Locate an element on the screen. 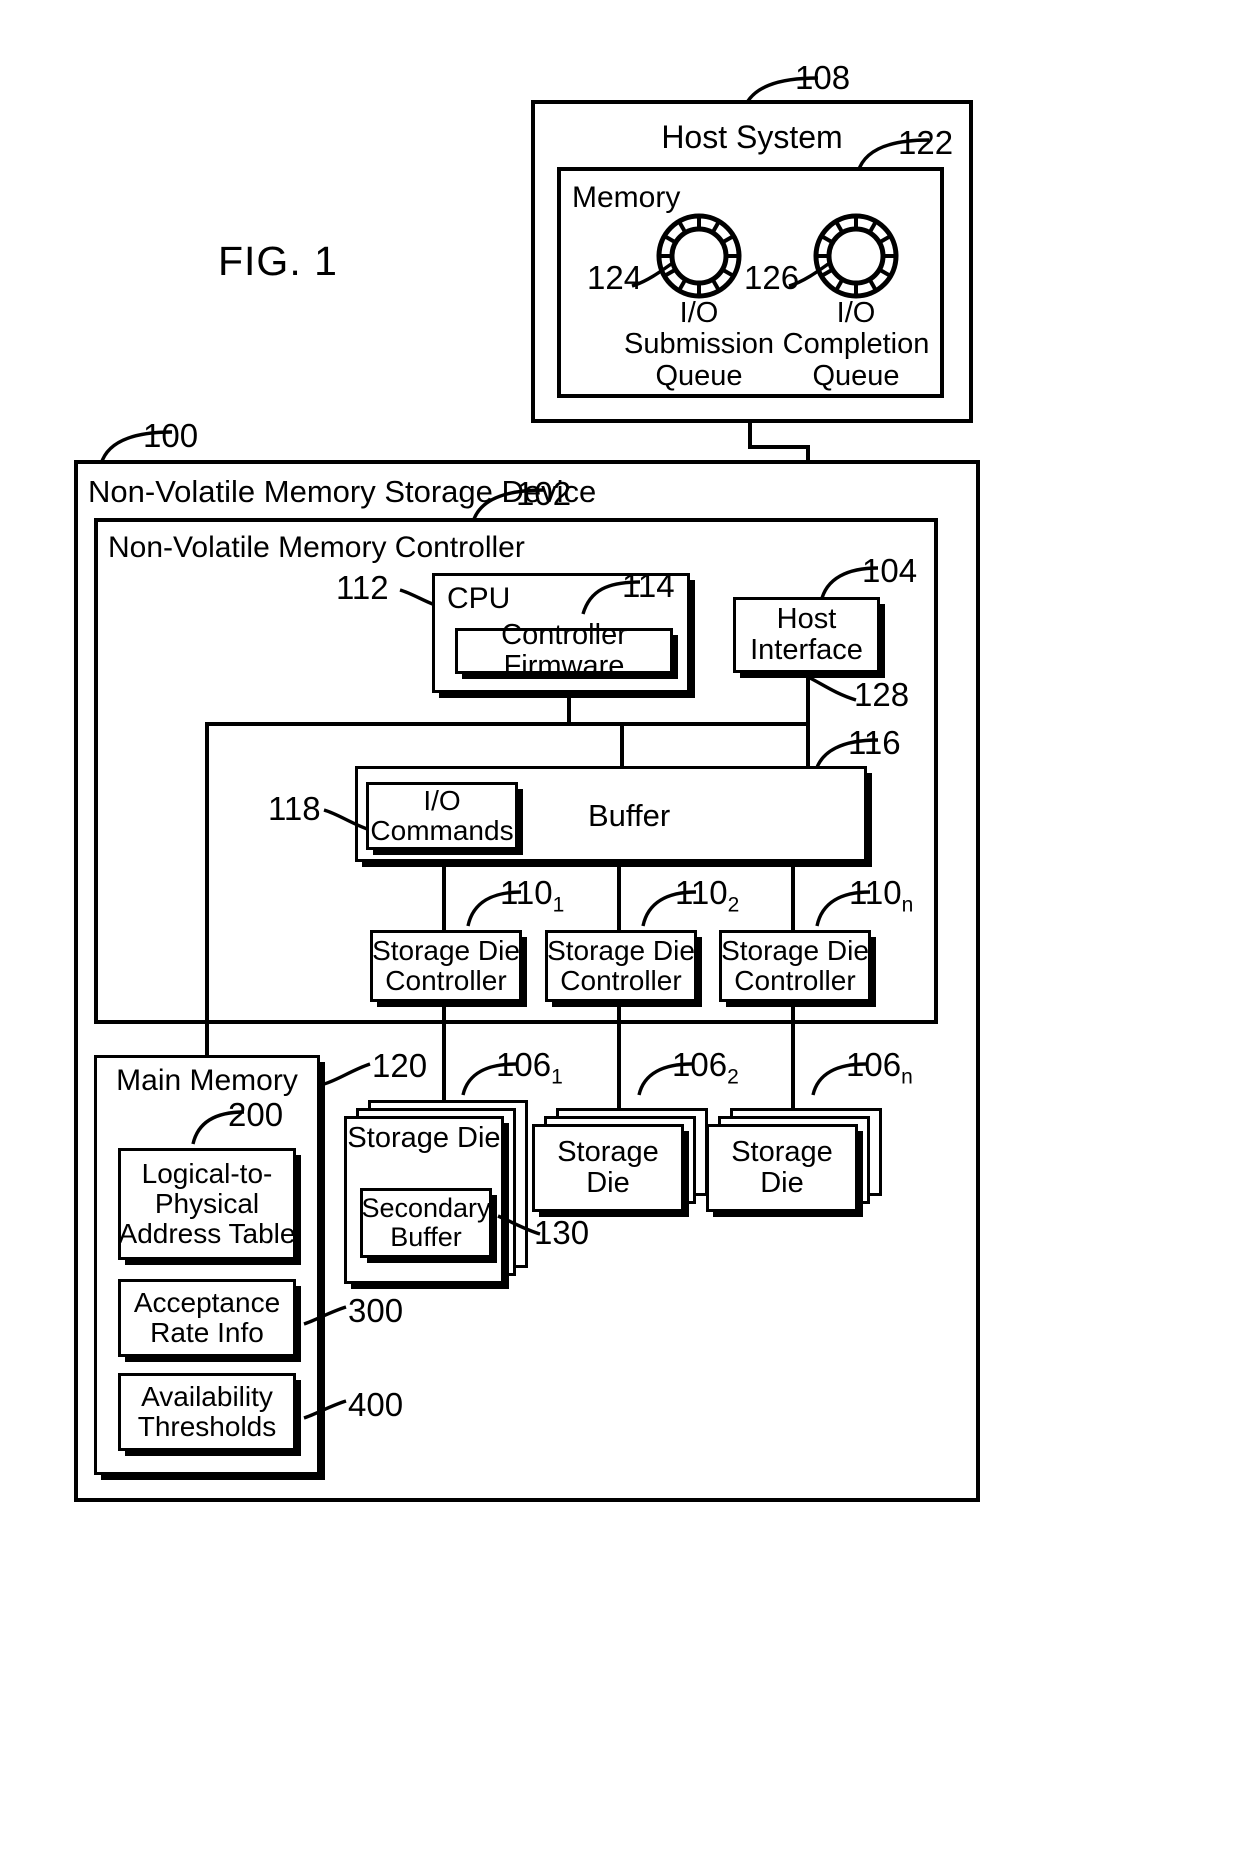  io-commands-label: I/O Commands is located at coordinates (442, 816).